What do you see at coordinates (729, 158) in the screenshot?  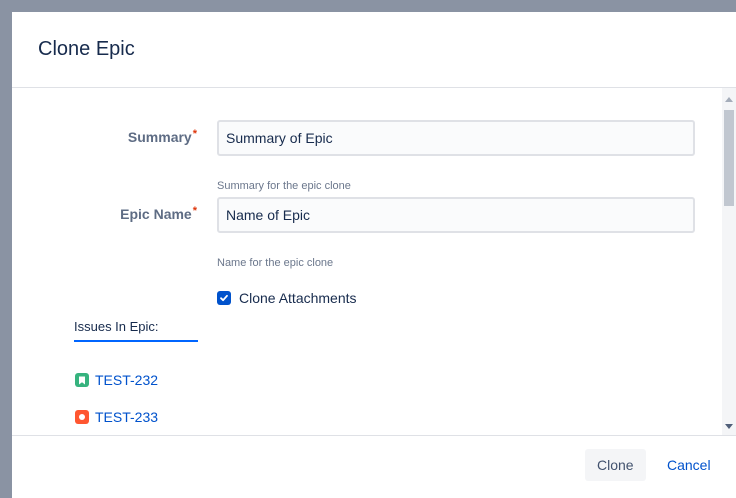 I see `scrollbar-thumb` at bounding box center [729, 158].